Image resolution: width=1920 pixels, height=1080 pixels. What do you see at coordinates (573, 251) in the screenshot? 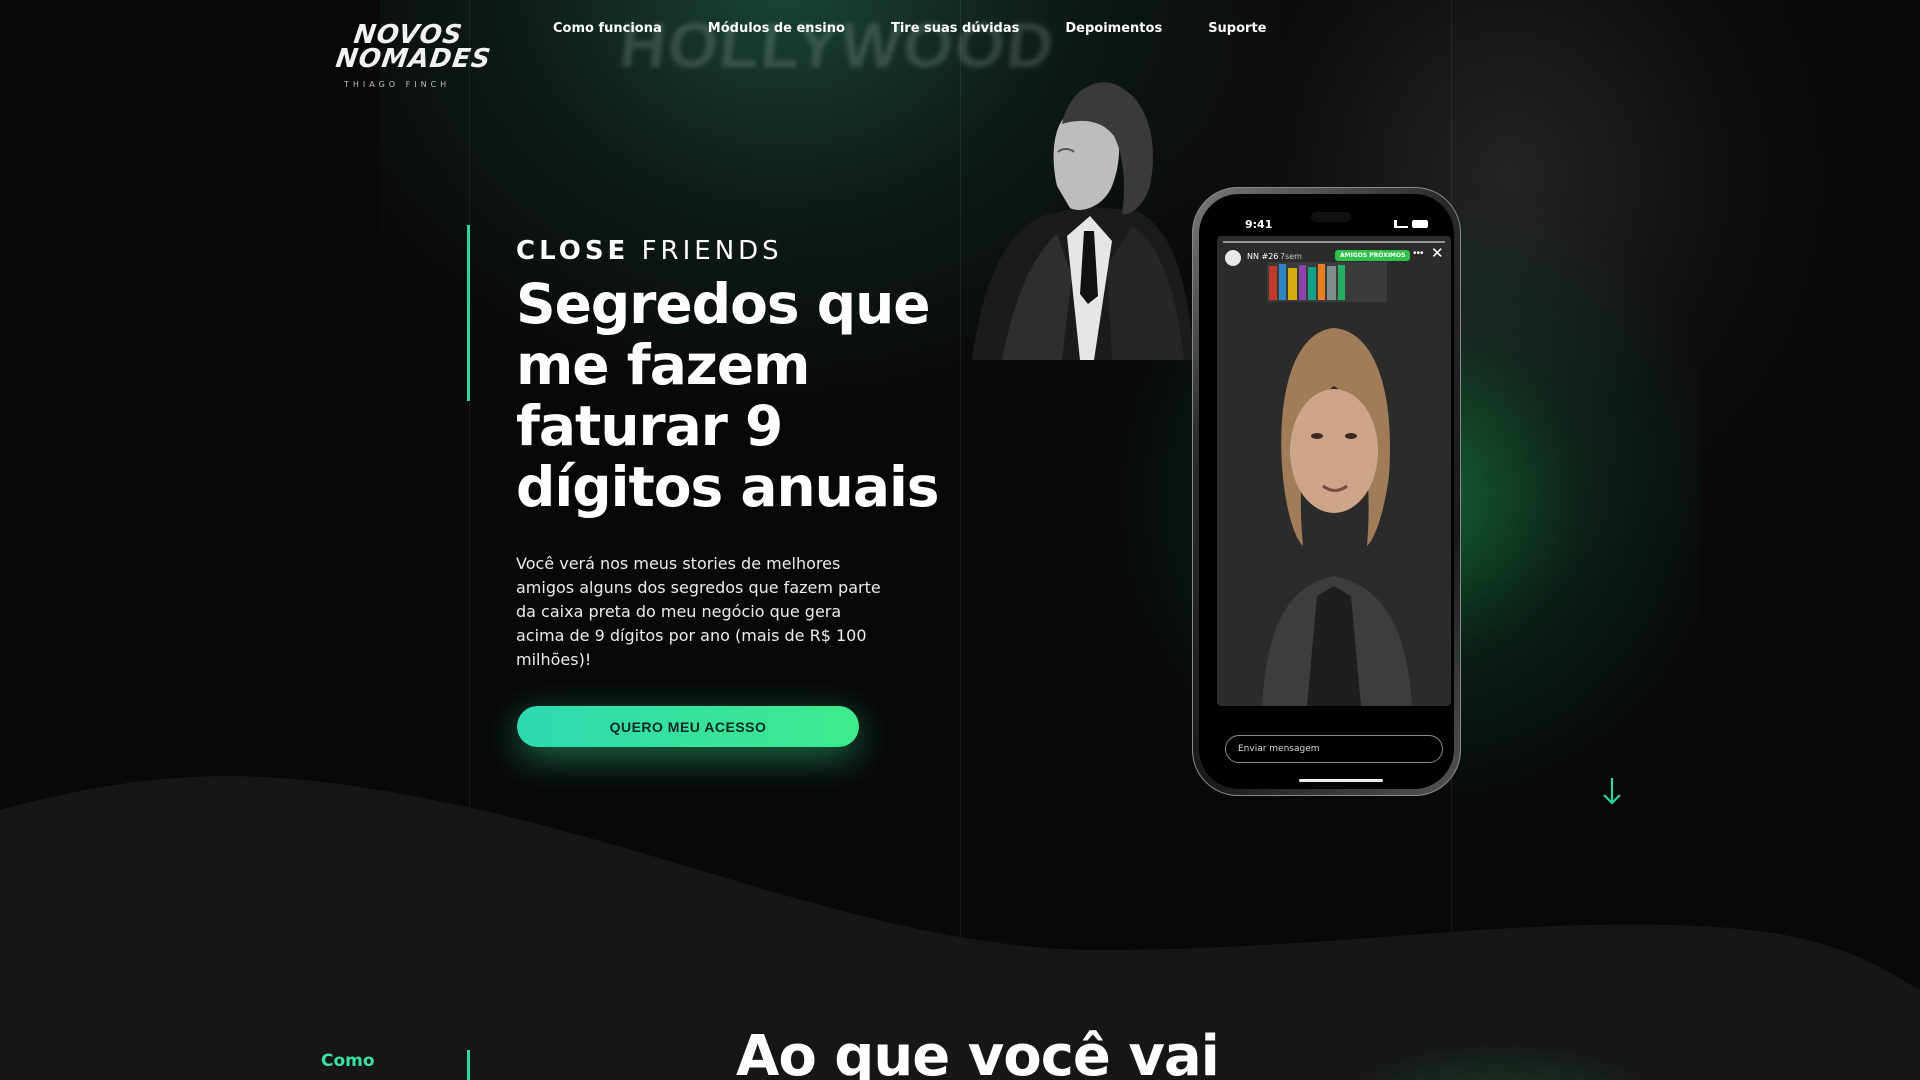
I see `eyebrow-bold: CLOSE` at bounding box center [573, 251].